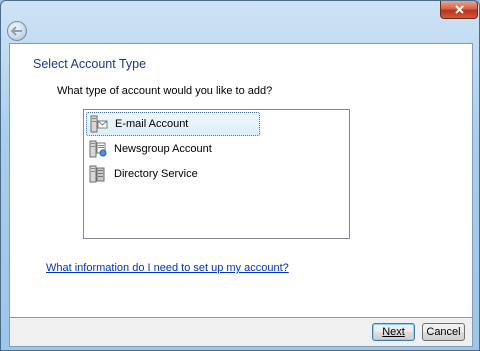 The height and width of the screenshot is (351, 480). I want to click on list-item-label: Directory Service, so click(156, 174).